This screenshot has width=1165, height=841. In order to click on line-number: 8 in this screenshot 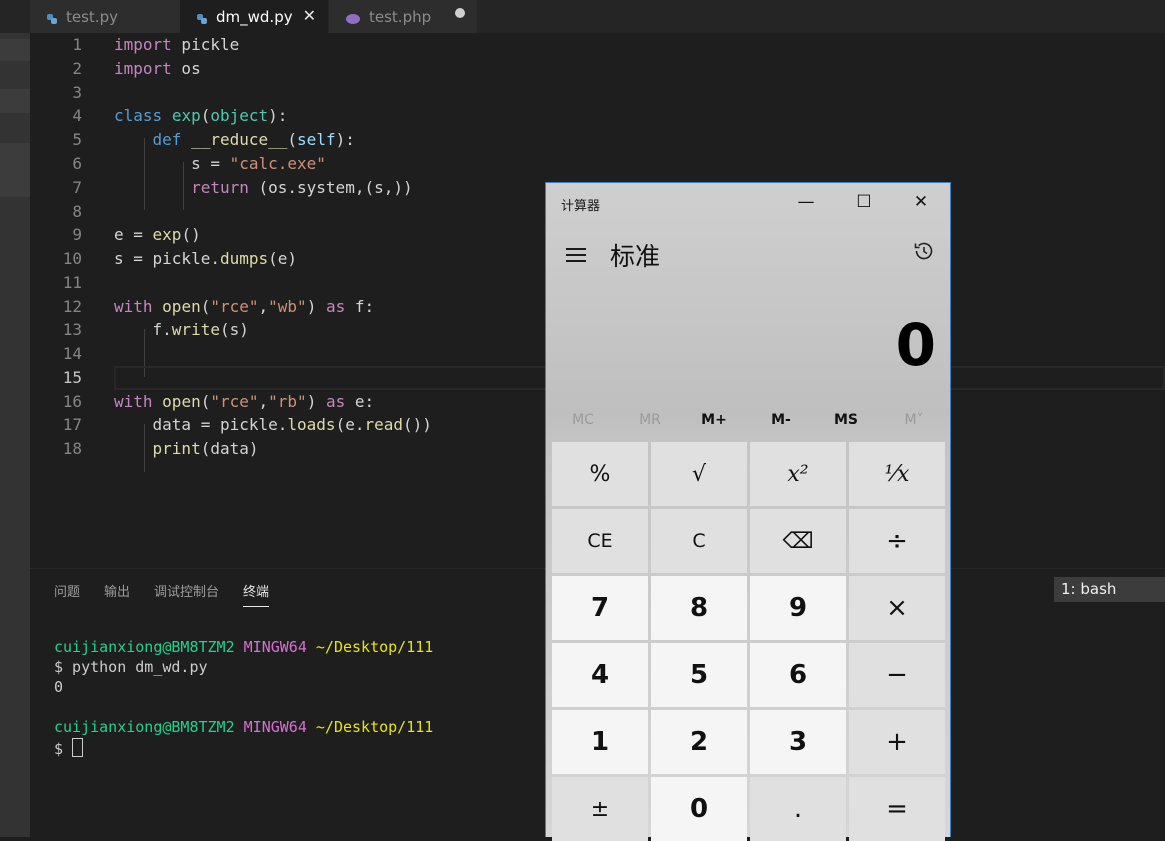, I will do `click(77, 211)`.